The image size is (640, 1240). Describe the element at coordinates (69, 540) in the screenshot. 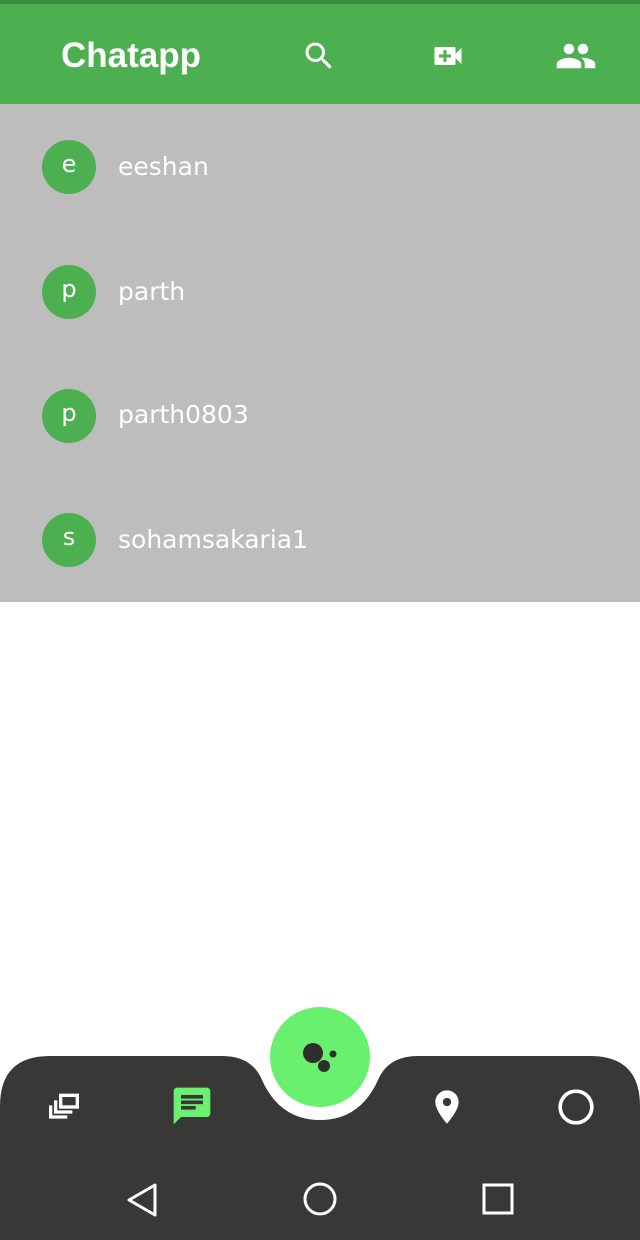

I see `avatar: s` at that location.